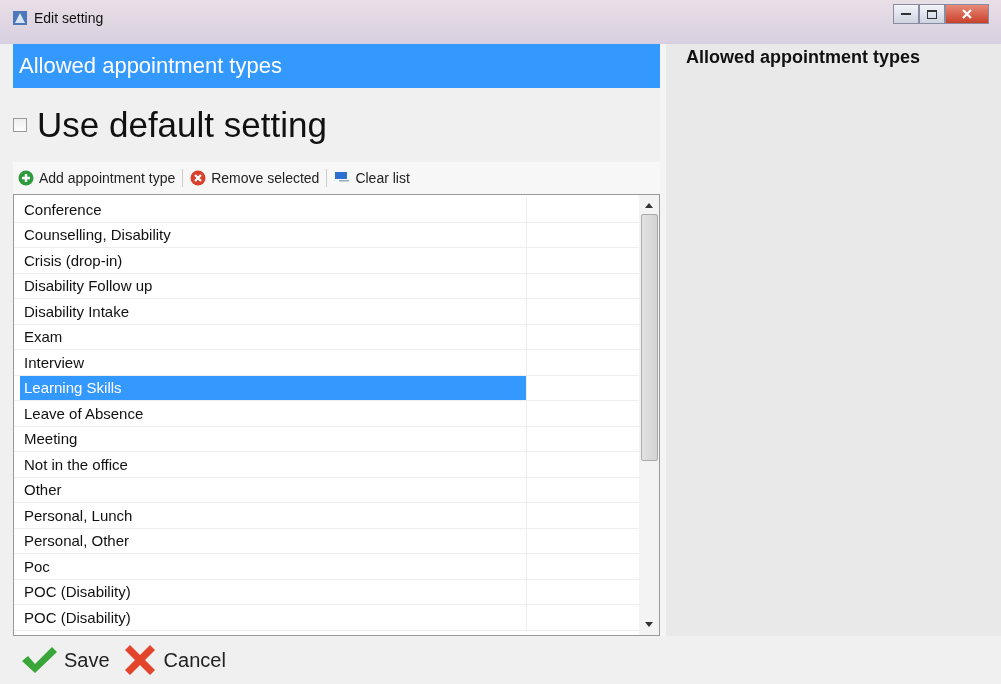 The image size is (1001, 684). I want to click on side-panel-title: Allowed appointment types, so click(804, 57).